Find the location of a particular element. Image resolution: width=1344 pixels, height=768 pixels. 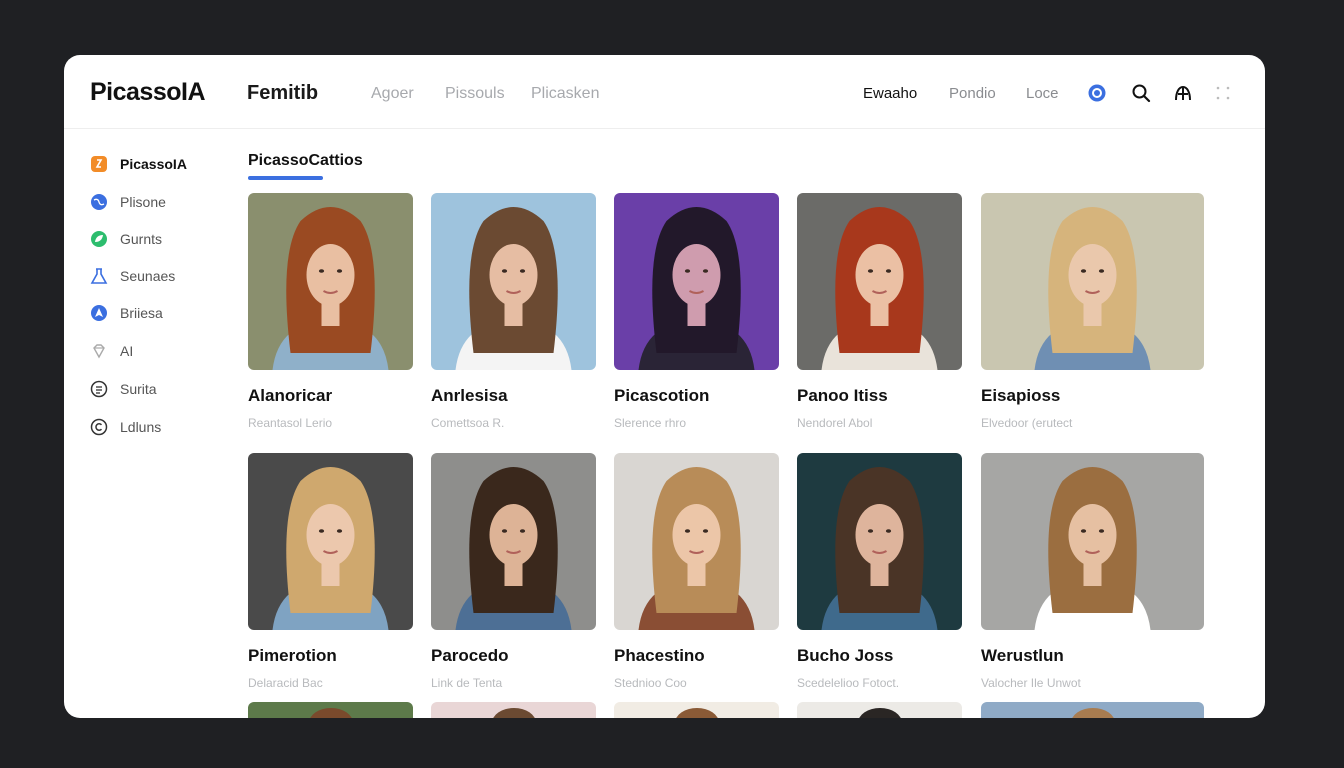

profile-spark-icon is located at coordinates (1183, 93).